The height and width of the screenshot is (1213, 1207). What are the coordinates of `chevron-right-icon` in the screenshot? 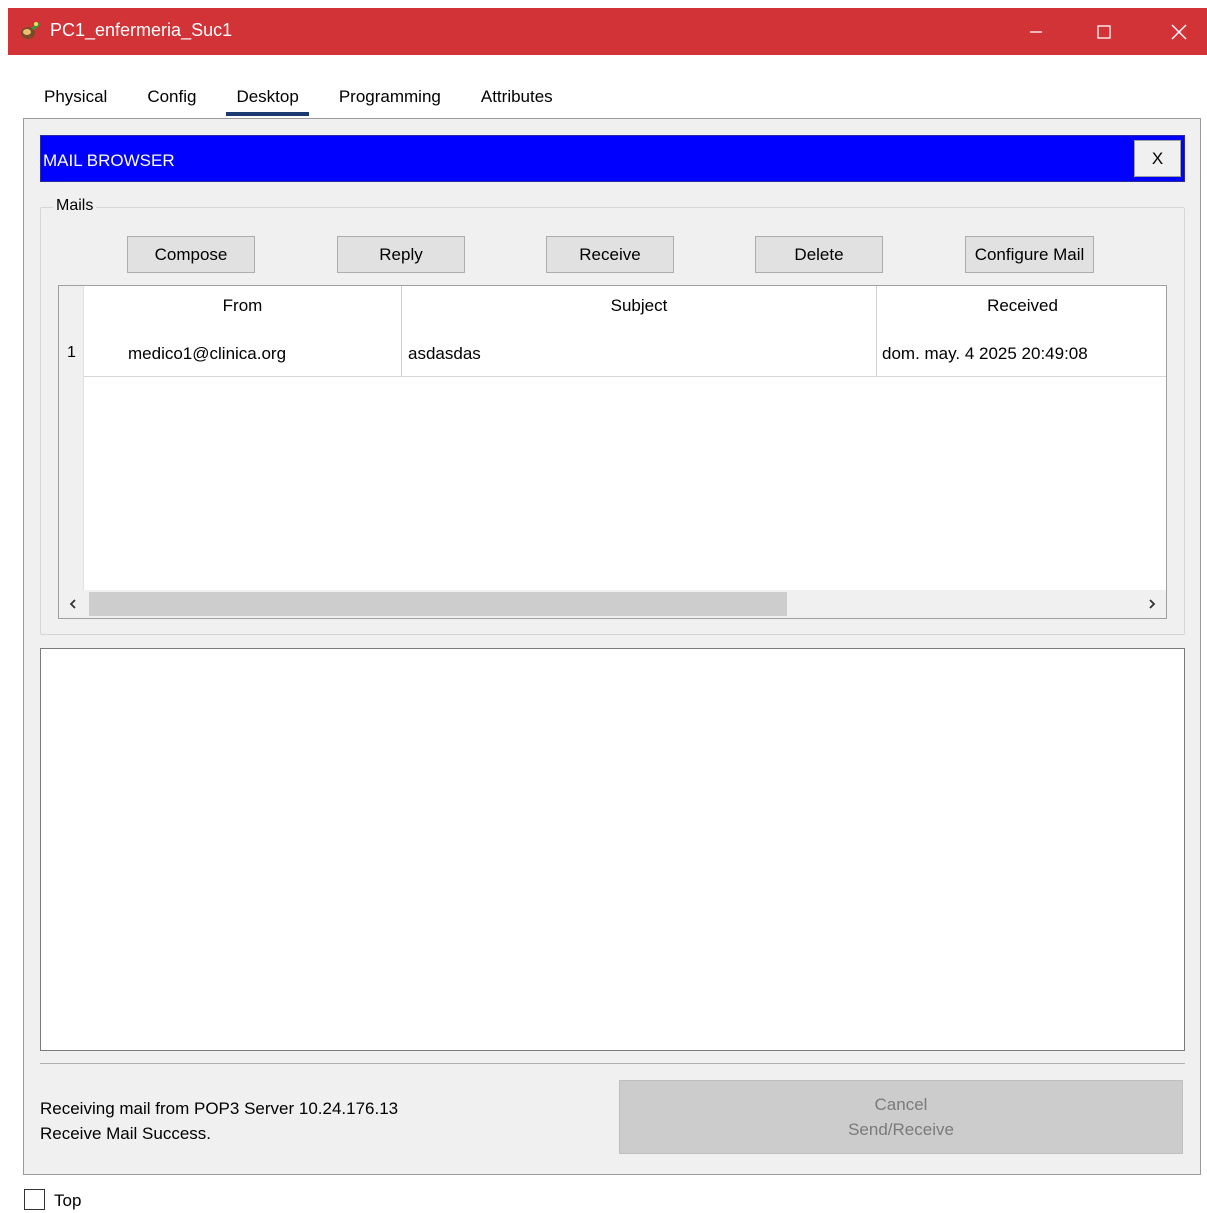 It's located at (1152, 604).